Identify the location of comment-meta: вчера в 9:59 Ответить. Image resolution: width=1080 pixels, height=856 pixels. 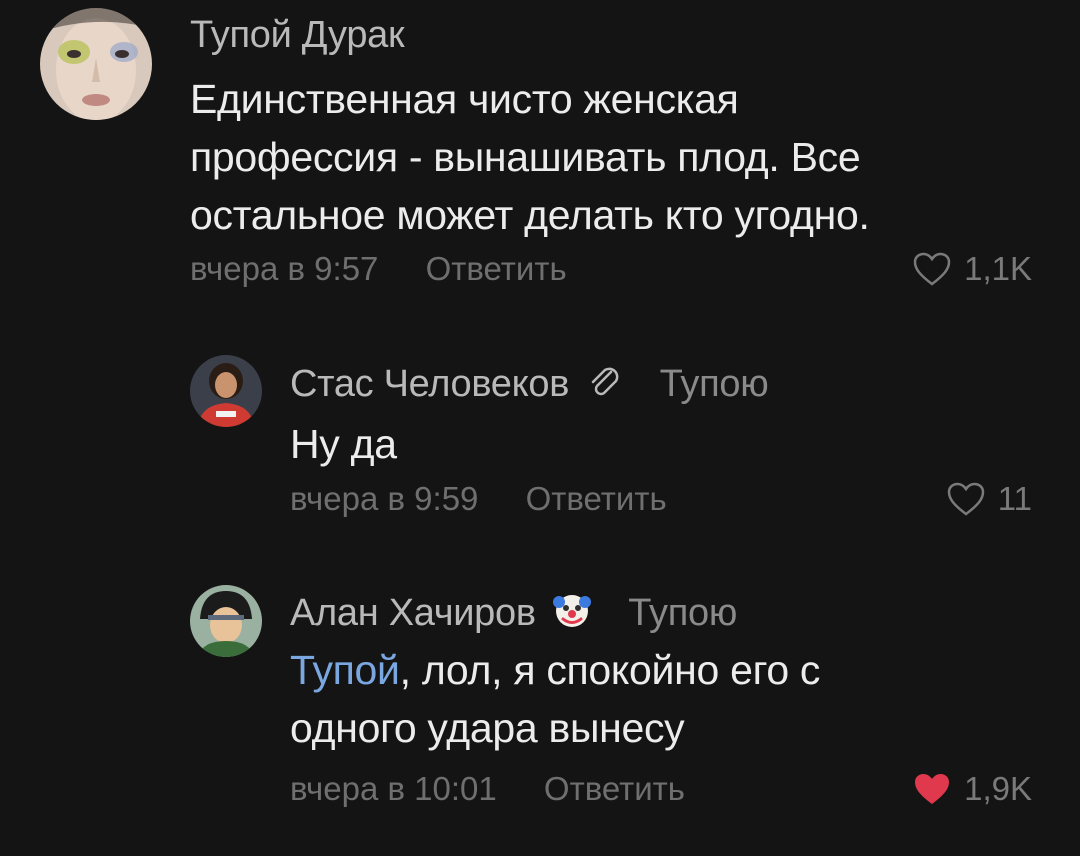
(478, 499).